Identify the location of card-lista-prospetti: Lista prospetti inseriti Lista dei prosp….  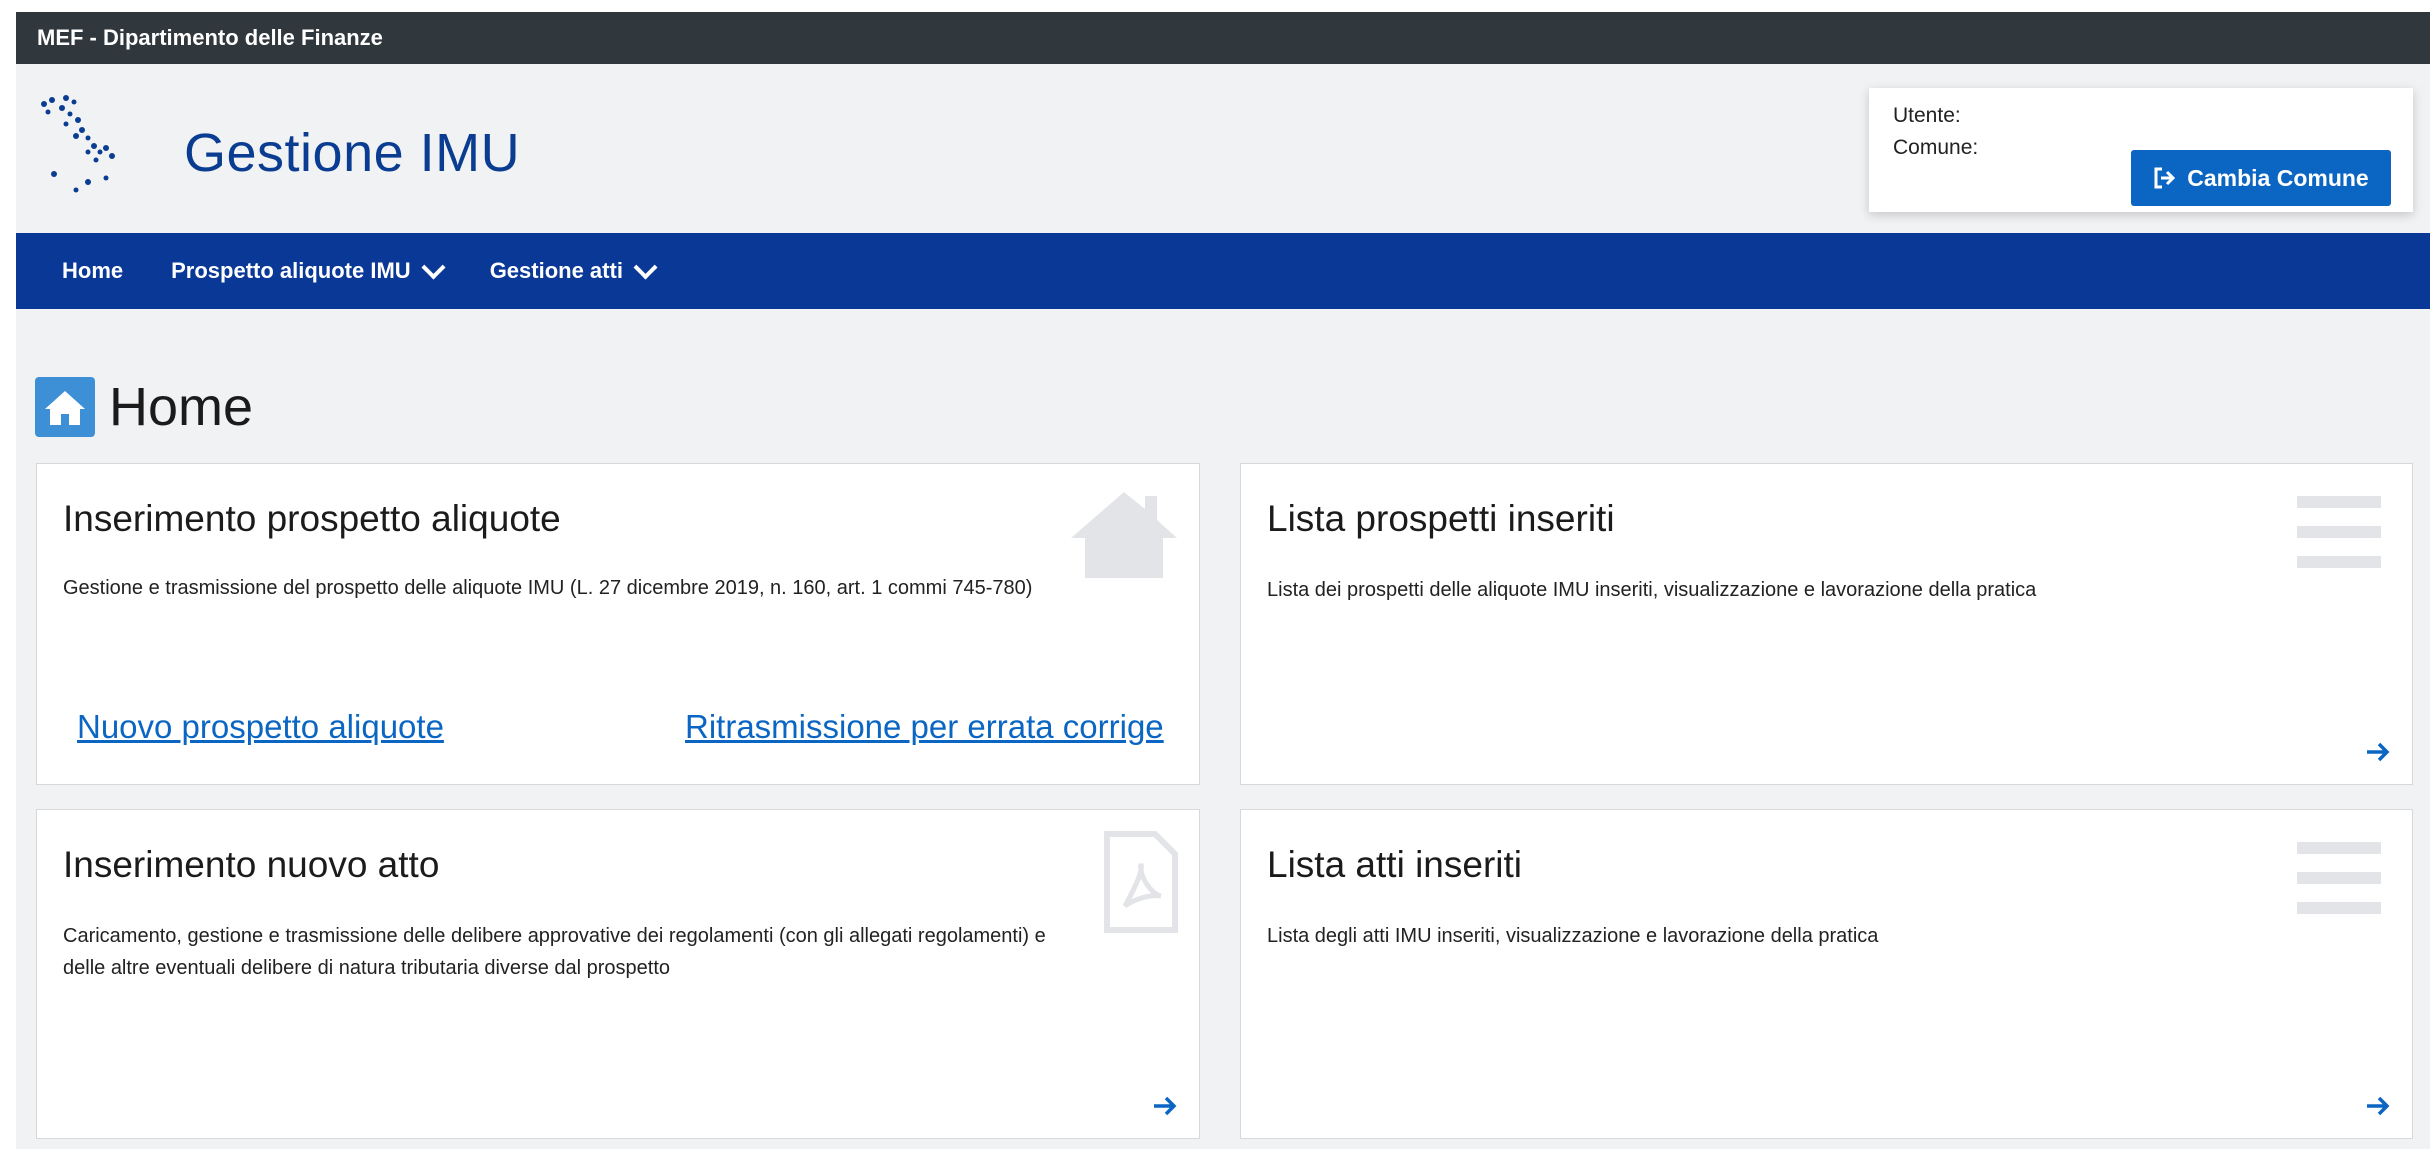
(1826, 624).